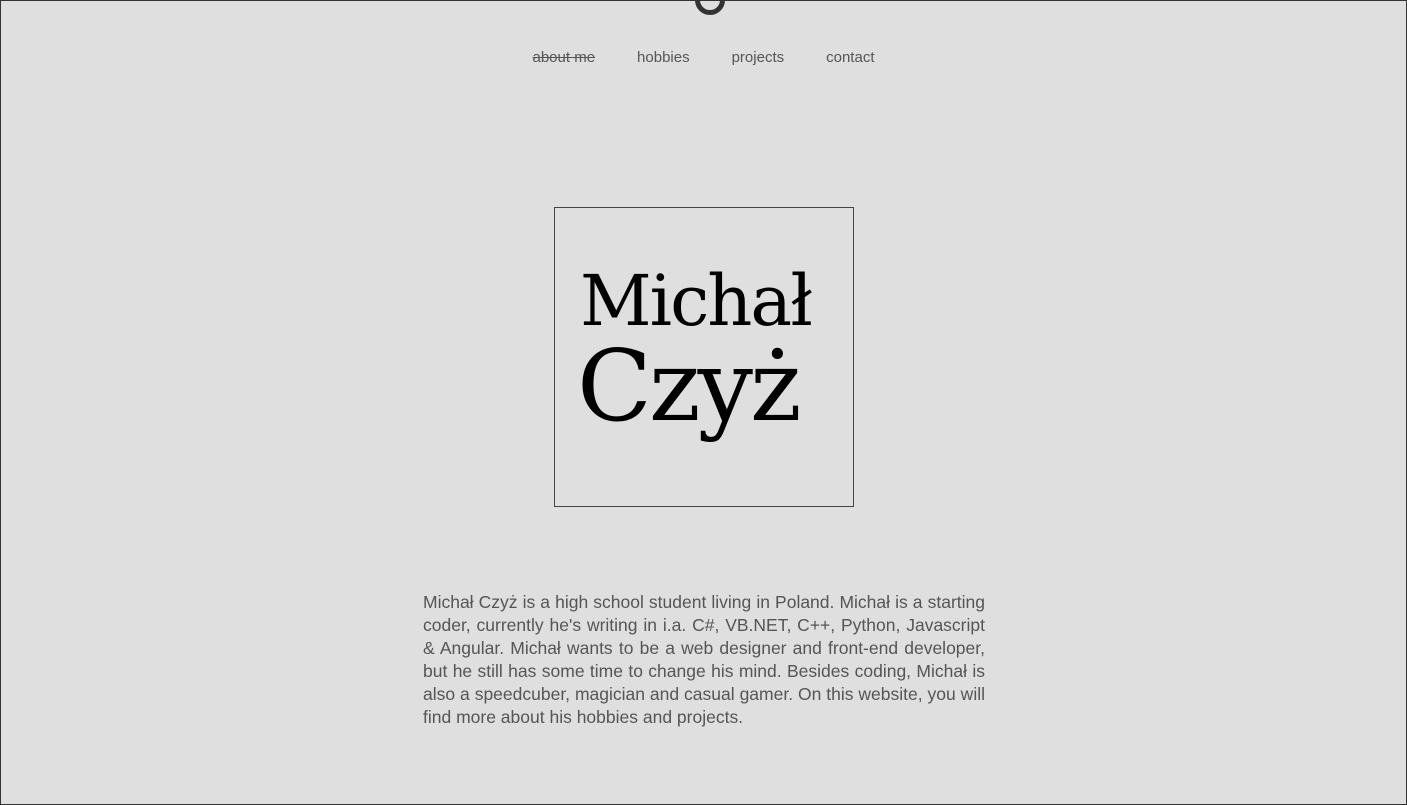 This screenshot has width=1407, height=805. What do you see at coordinates (710, 7) in the screenshot?
I see `site-logo-icon` at bounding box center [710, 7].